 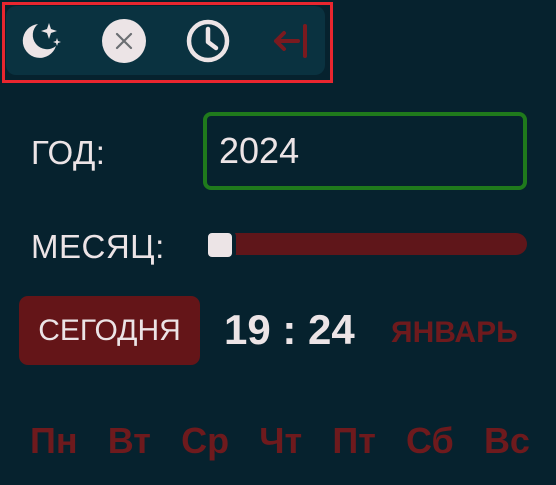 What do you see at coordinates (366, 244) in the screenshot?
I see `month-slider-track` at bounding box center [366, 244].